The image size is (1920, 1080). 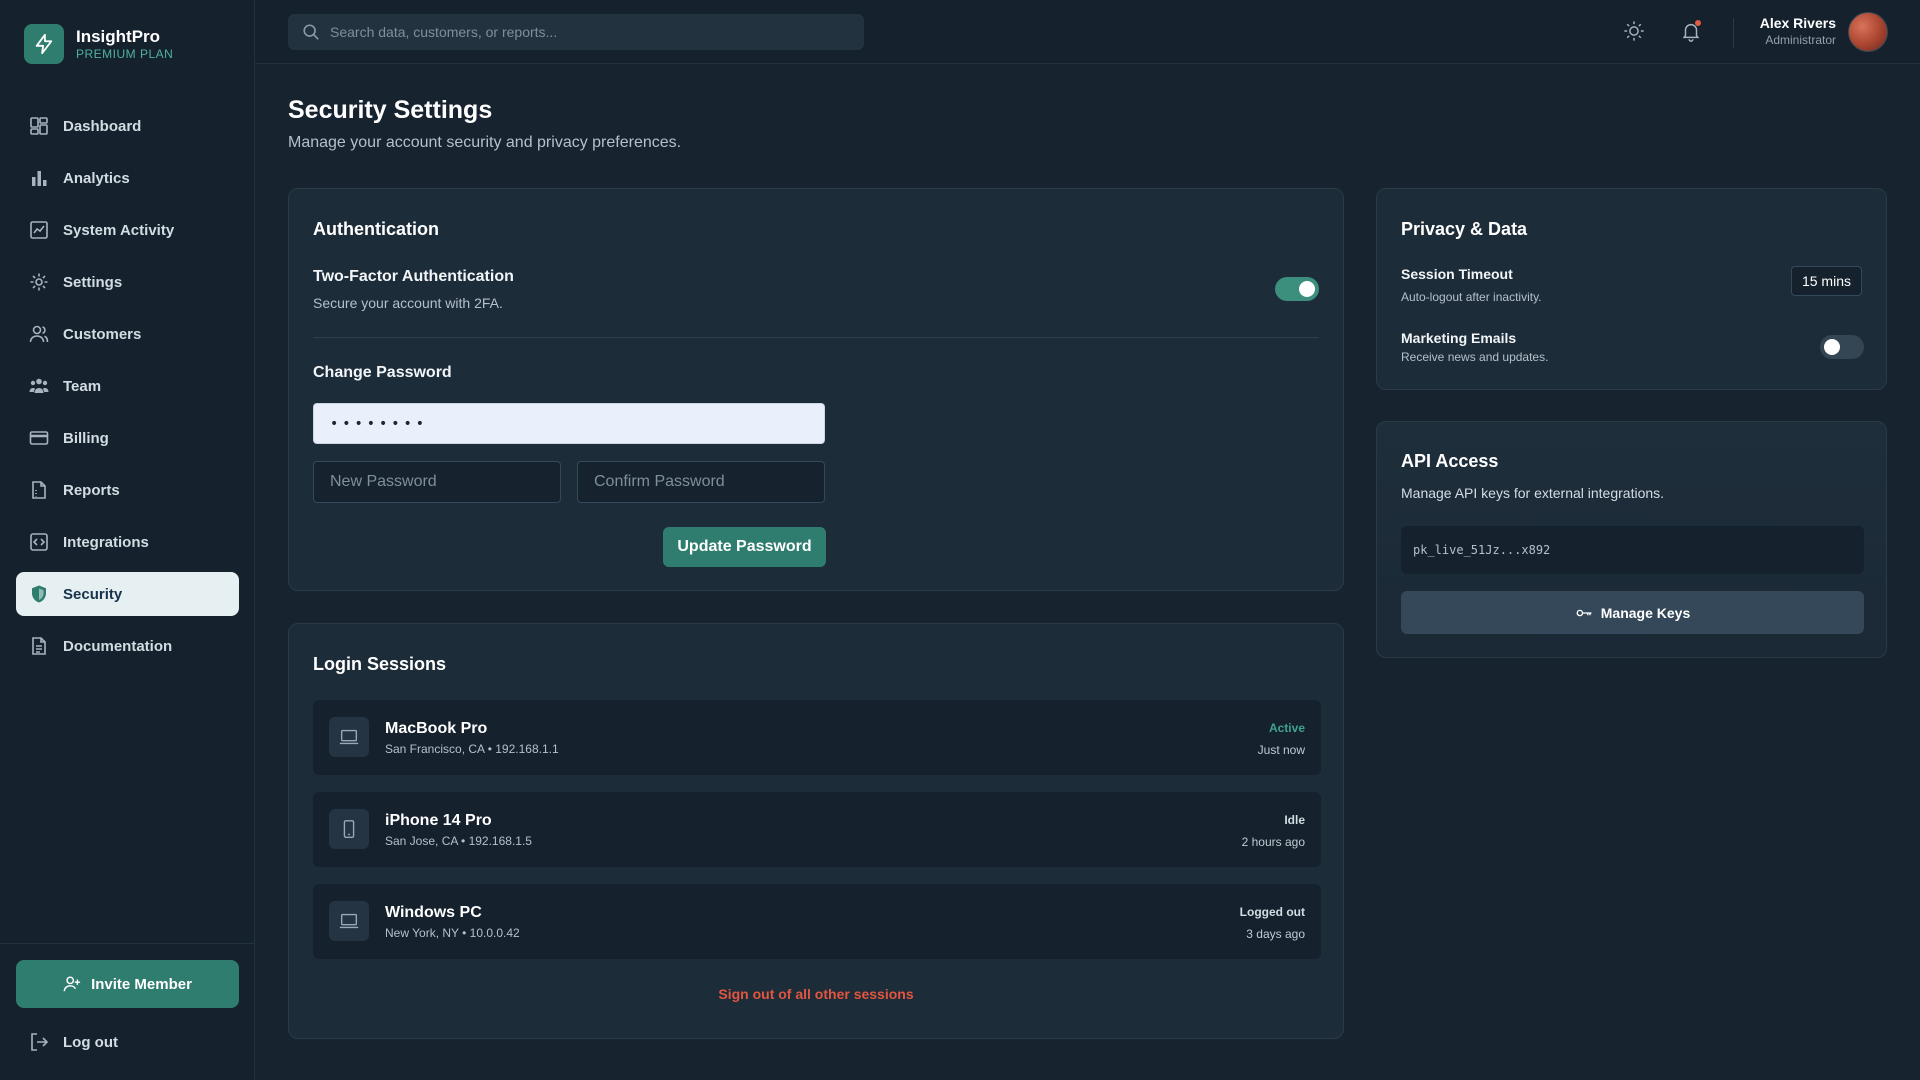 What do you see at coordinates (102, 126) in the screenshot?
I see `sidebar-item-label: Dashboard` at bounding box center [102, 126].